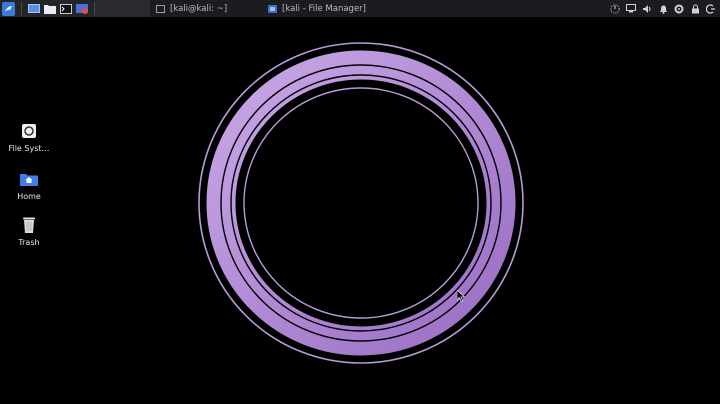 The width and height of the screenshot is (720, 404). I want to click on notification-bell-icon, so click(663, 9).